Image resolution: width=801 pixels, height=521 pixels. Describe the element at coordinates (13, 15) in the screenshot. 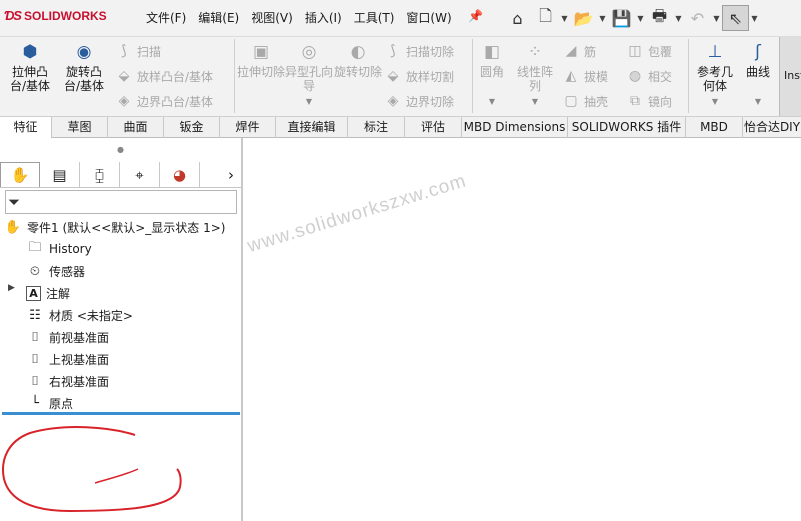

I see `ds-logo-icon: ƊS` at that location.